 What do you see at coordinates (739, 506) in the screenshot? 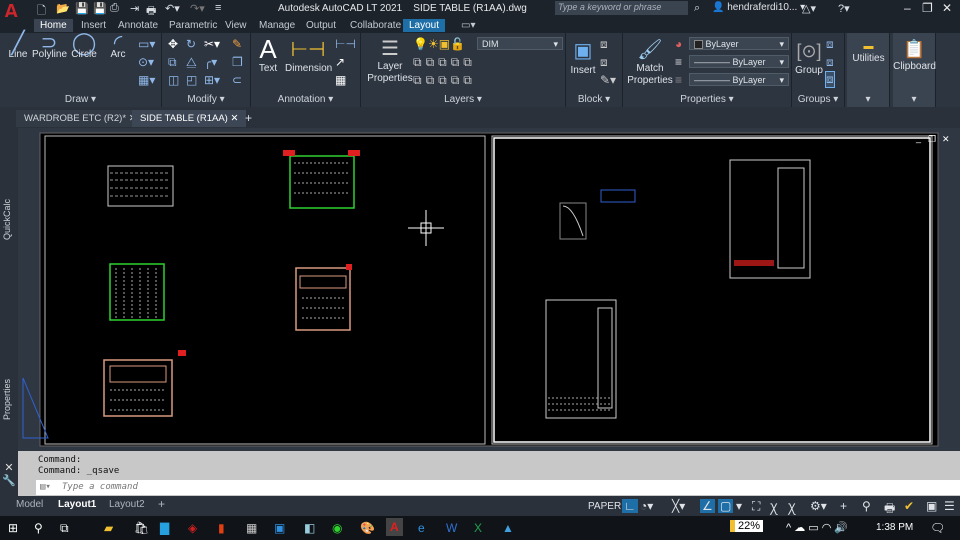
I see `osnap-dropdown-icon: ▾` at bounding box center [739, 506].